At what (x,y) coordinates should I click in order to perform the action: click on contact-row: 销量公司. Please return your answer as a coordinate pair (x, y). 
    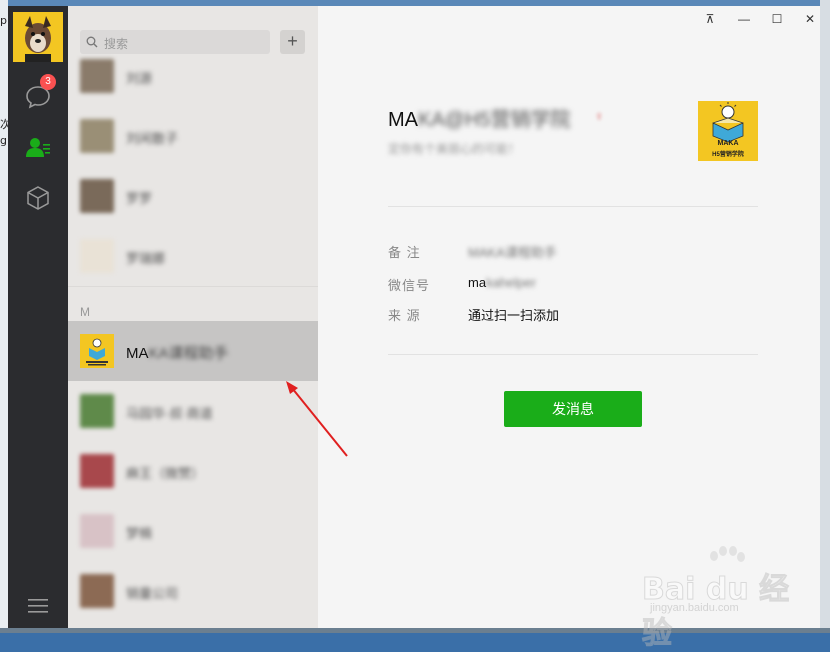
    Looking at the image, I should click on (193, 591).